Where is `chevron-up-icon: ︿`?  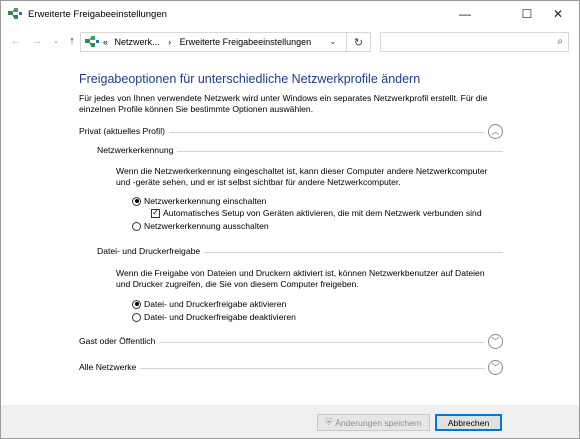
chevron-up-icon: ︿ is located at coordinates (495, 131).